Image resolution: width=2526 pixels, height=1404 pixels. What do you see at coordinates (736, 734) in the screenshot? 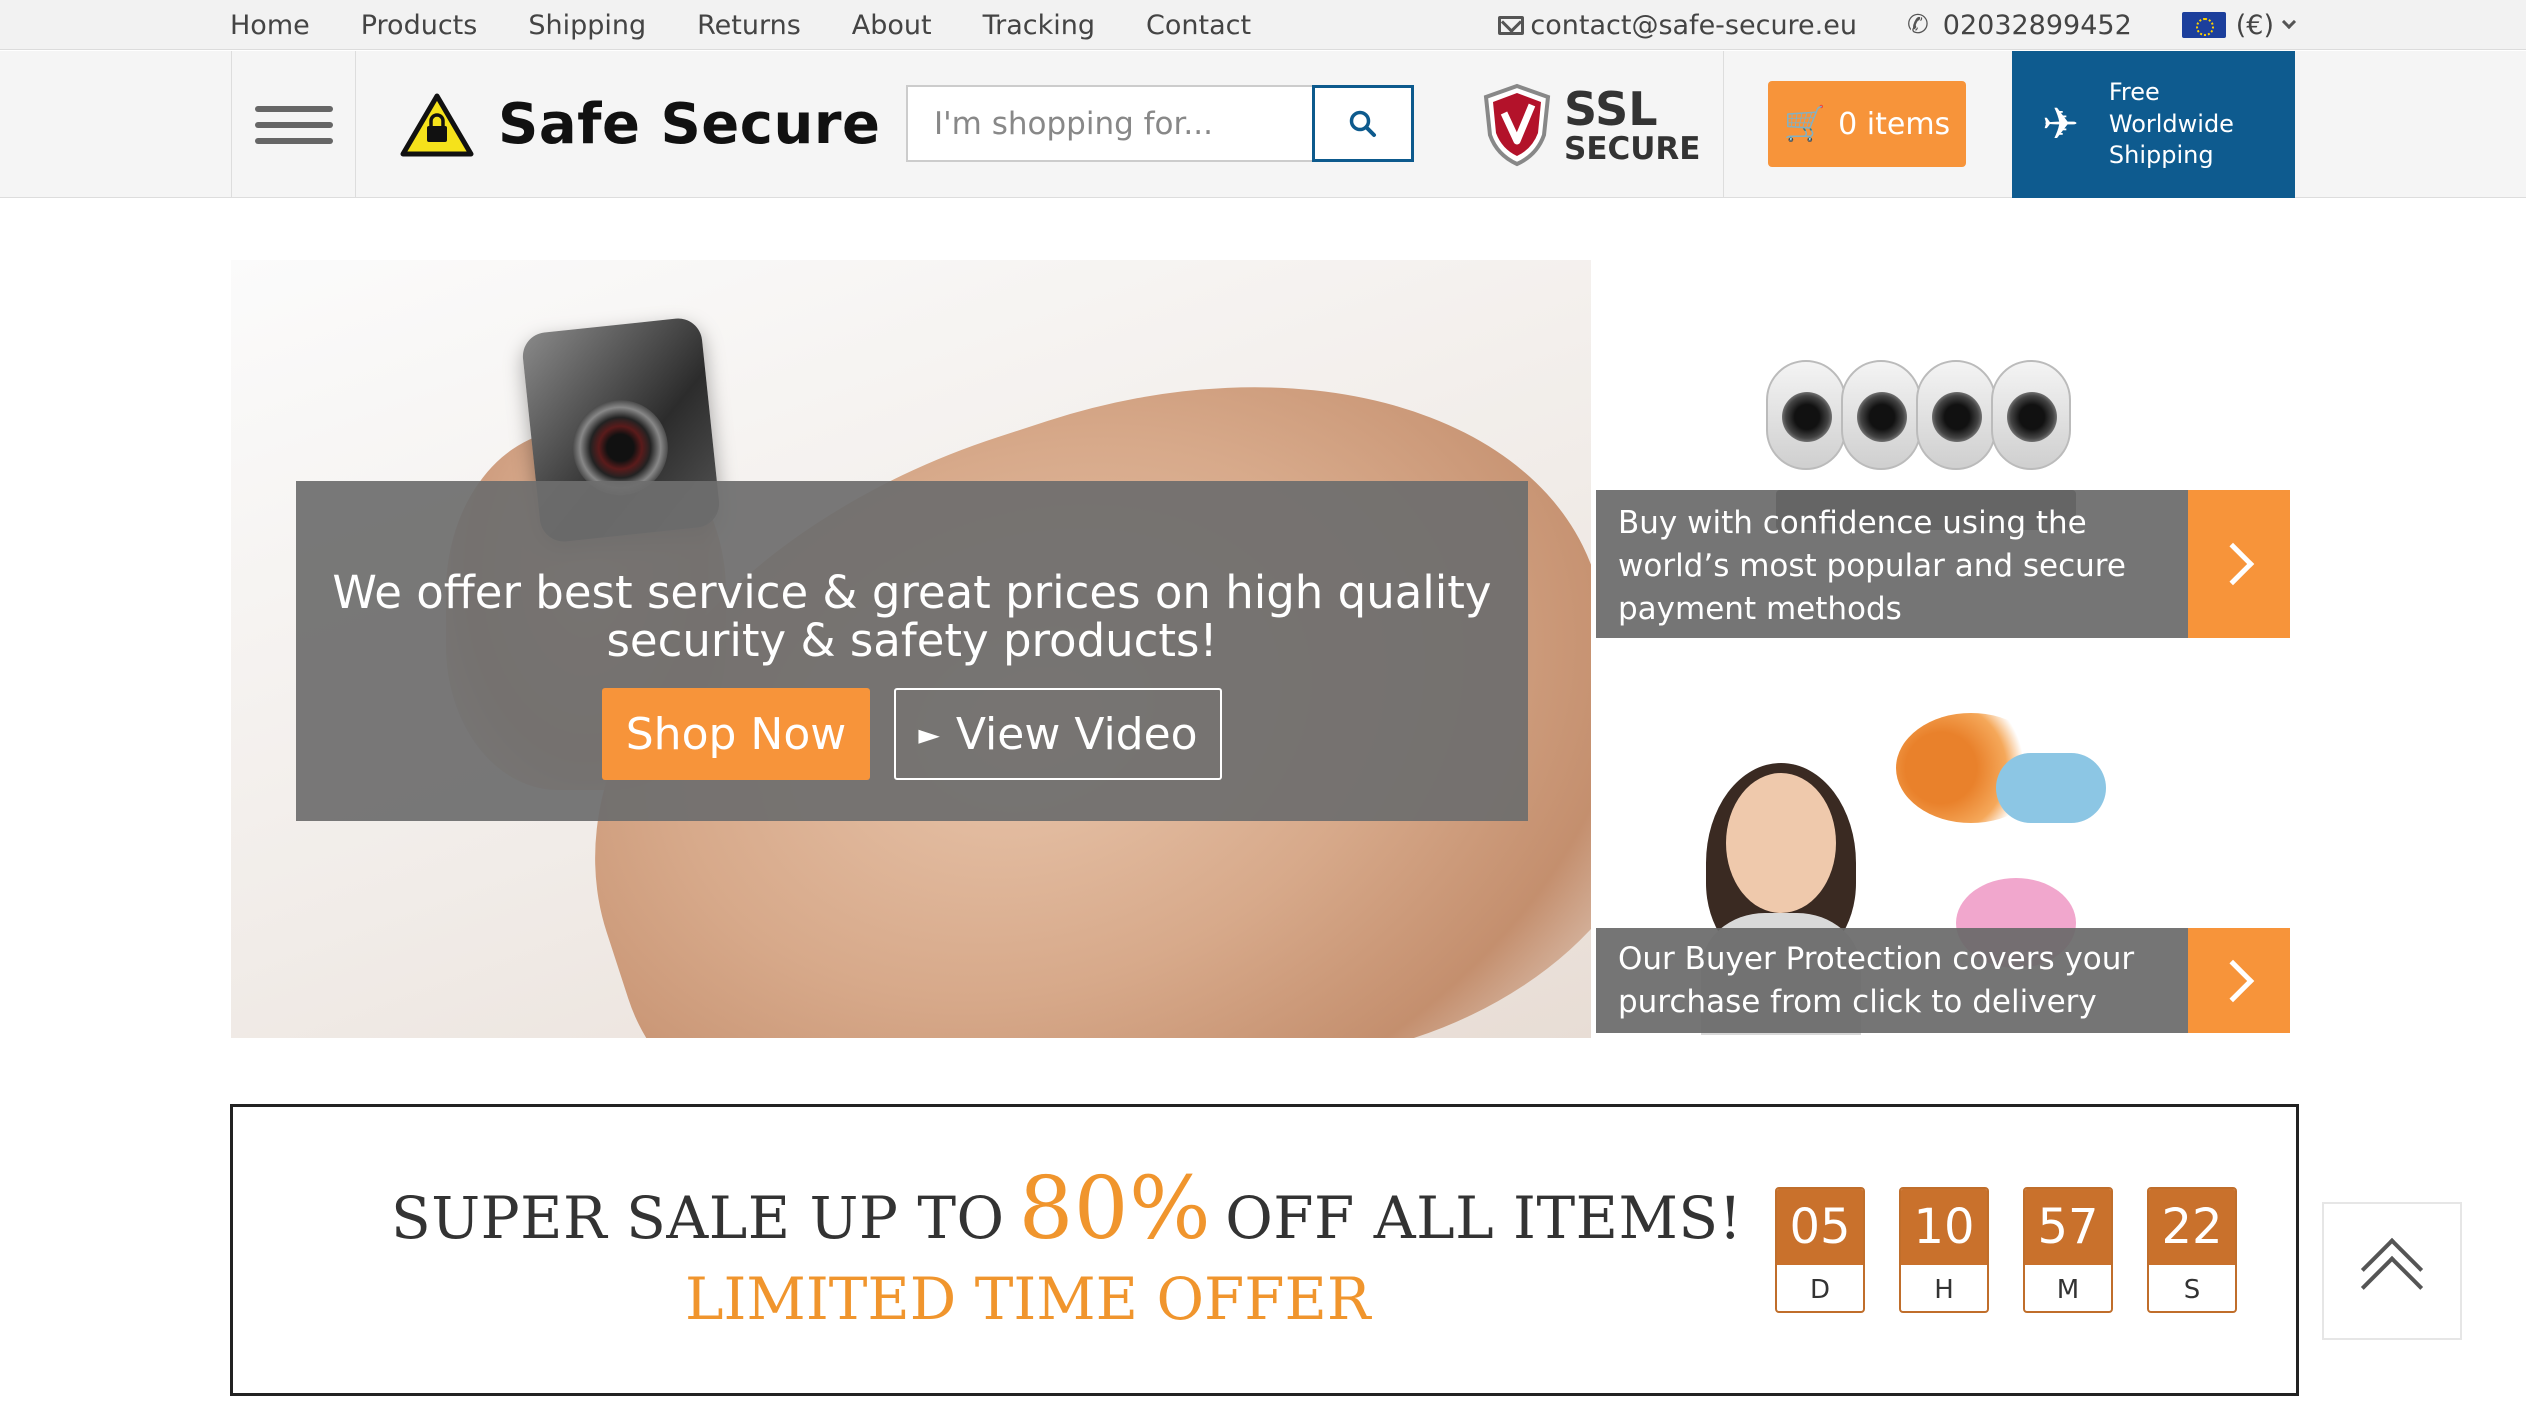
I see `shop-now-button: Shop Now` at bounding box center [736, 734].